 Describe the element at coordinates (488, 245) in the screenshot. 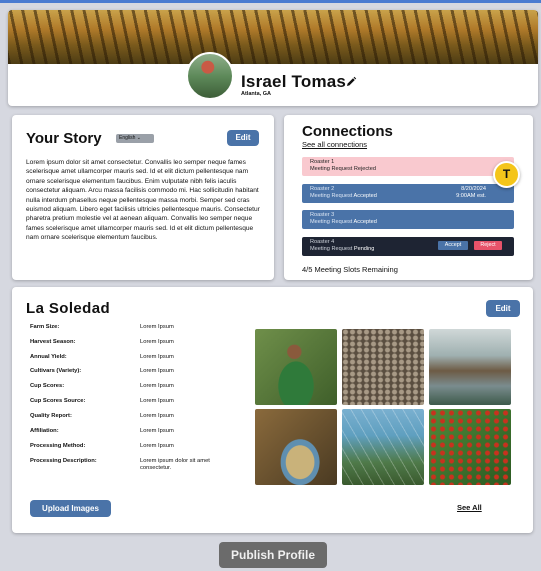

I see `reject-button: Reject` at that location.